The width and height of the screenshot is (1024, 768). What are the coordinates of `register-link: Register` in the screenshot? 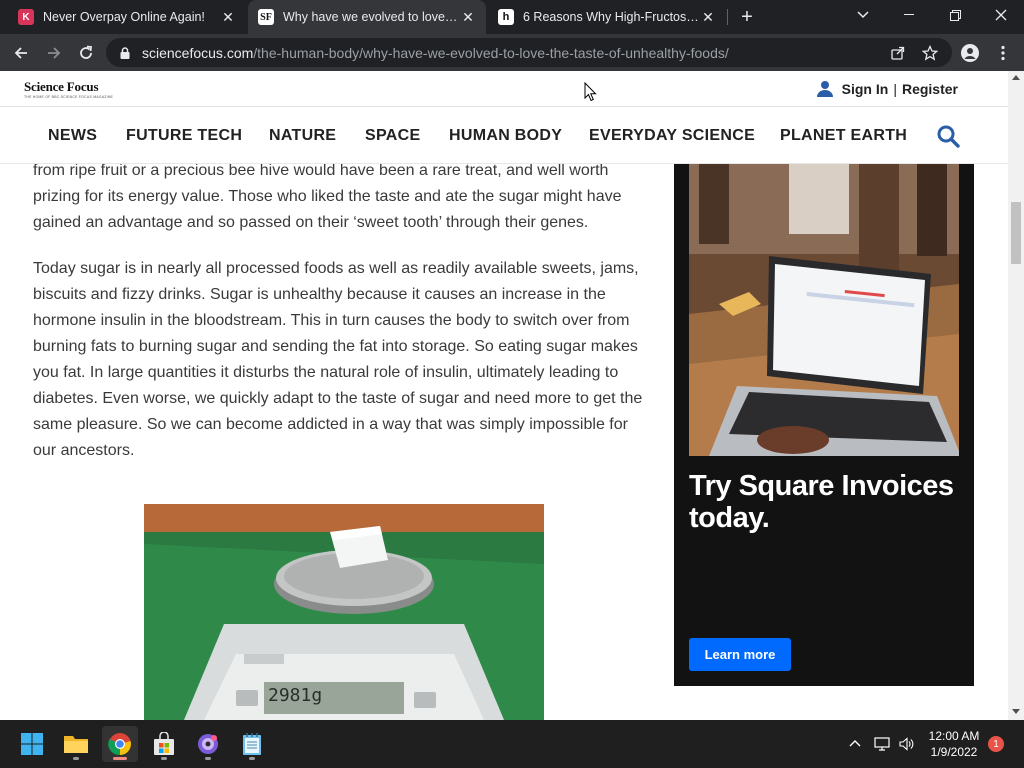 It's located at (930, 89).